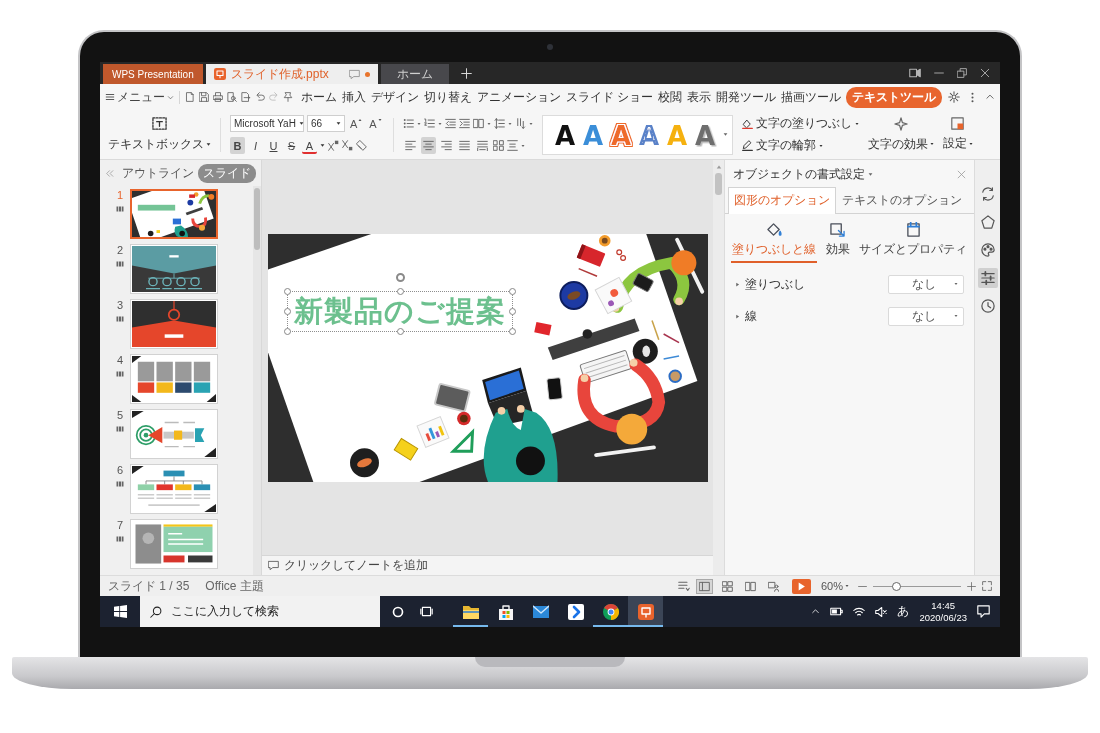 The height and width of the screenshot is (733, 1100). Describe the element at coordinates (354, 97) in the screenshot. I see `ribbon-tab: 挿入` at that location.